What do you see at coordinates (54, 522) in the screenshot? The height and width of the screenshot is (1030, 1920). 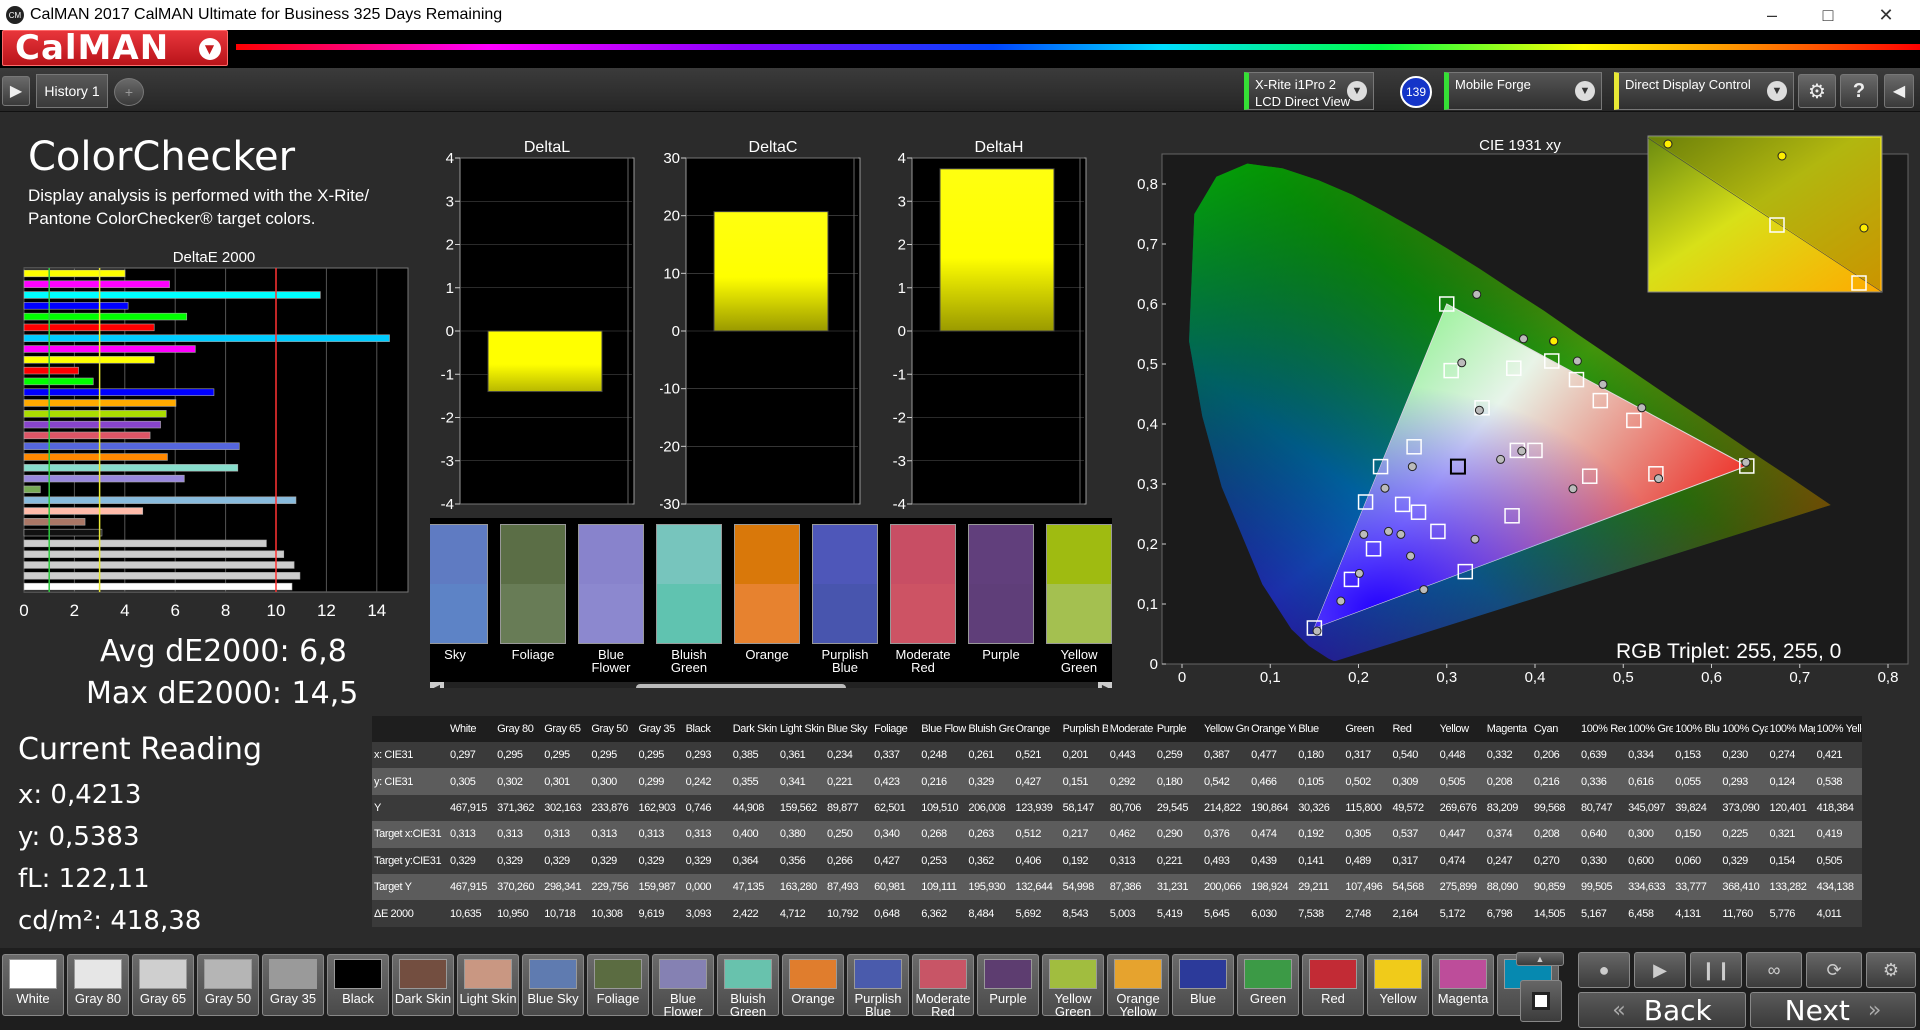 I see `deltae-bar-cyan` at bounding box center [54, 522].